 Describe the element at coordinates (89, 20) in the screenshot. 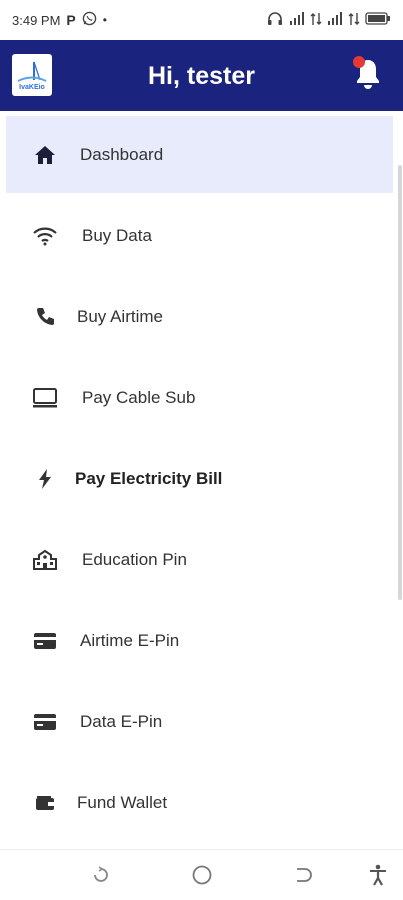

I see `whatsapp-icon` at that location.